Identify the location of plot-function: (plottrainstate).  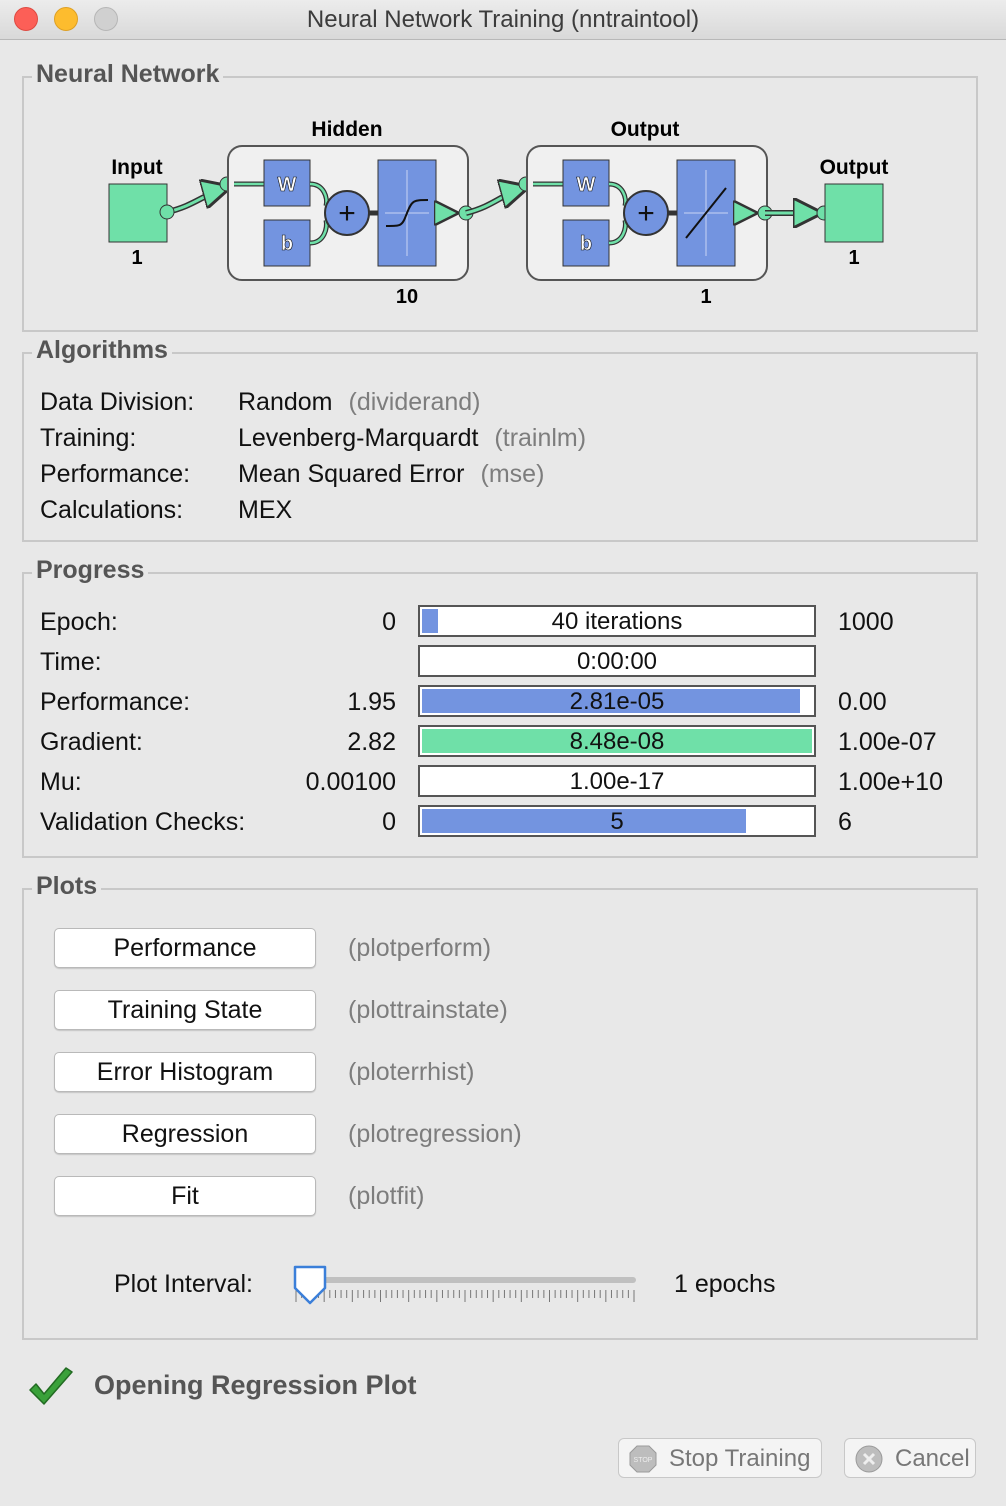
(428, 1010).